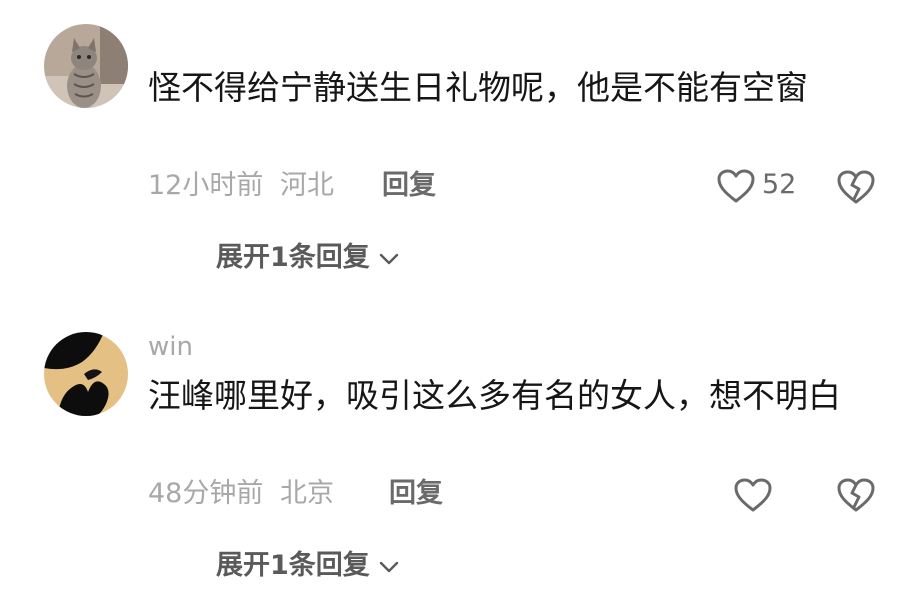 The image size is (922, 609). What do you see at coordinates (170, 347) in the screenshot?
I see `username: win` at bounding box center [170, 347].